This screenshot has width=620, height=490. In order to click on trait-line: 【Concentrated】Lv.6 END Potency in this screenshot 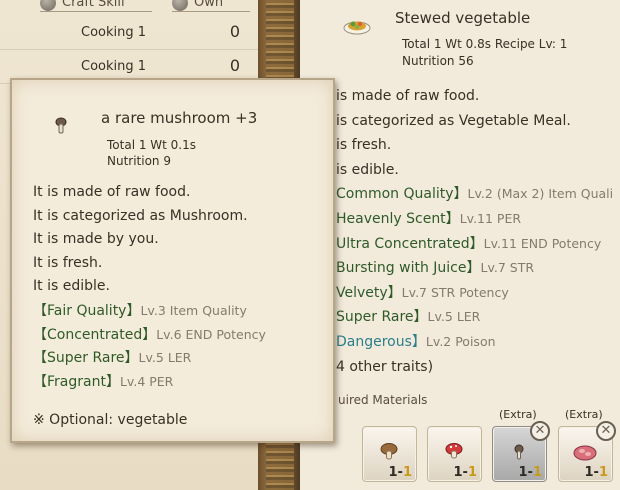, I will do `click(149, 335)`.